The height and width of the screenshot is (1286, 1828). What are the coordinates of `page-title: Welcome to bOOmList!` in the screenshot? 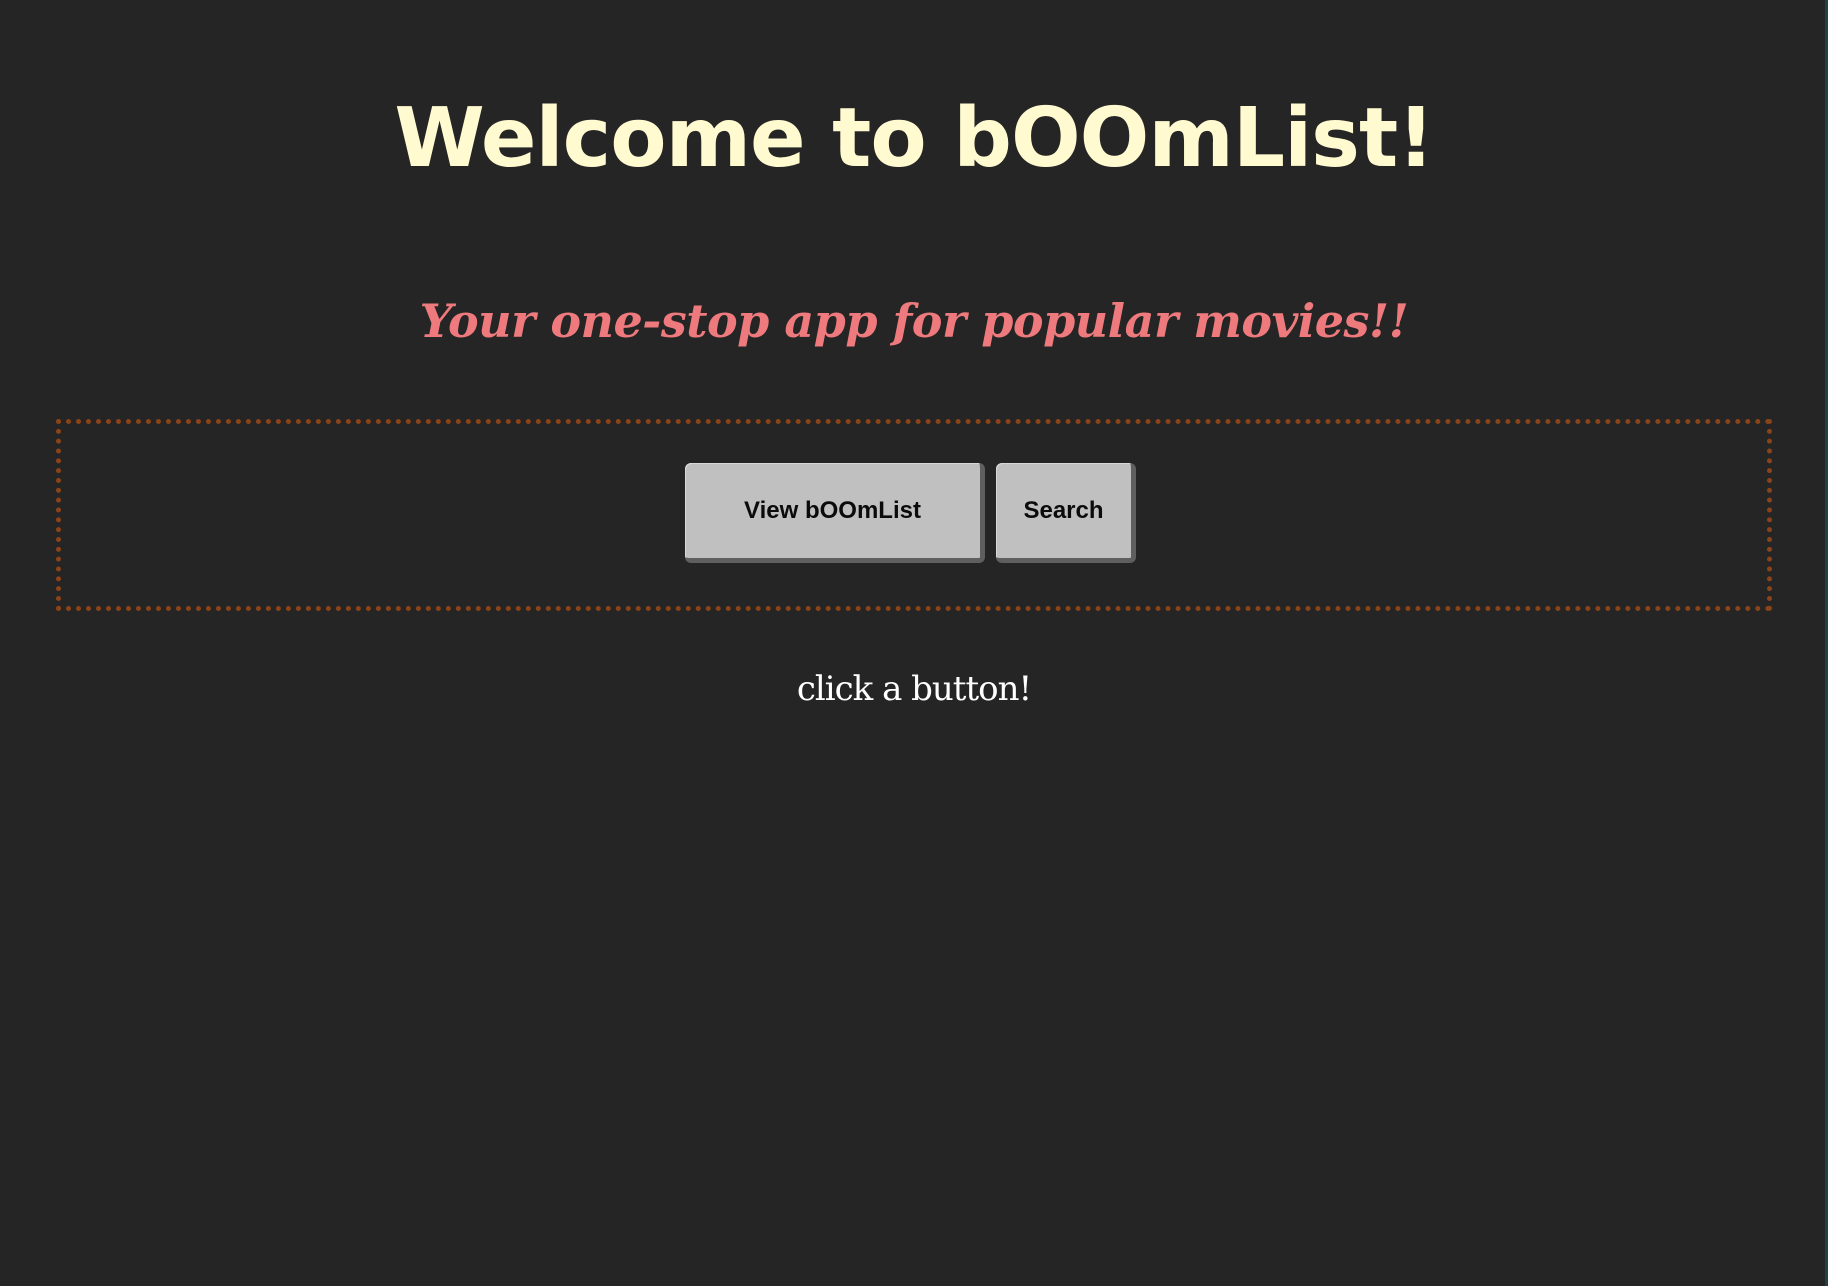 It's located at (914, 138).